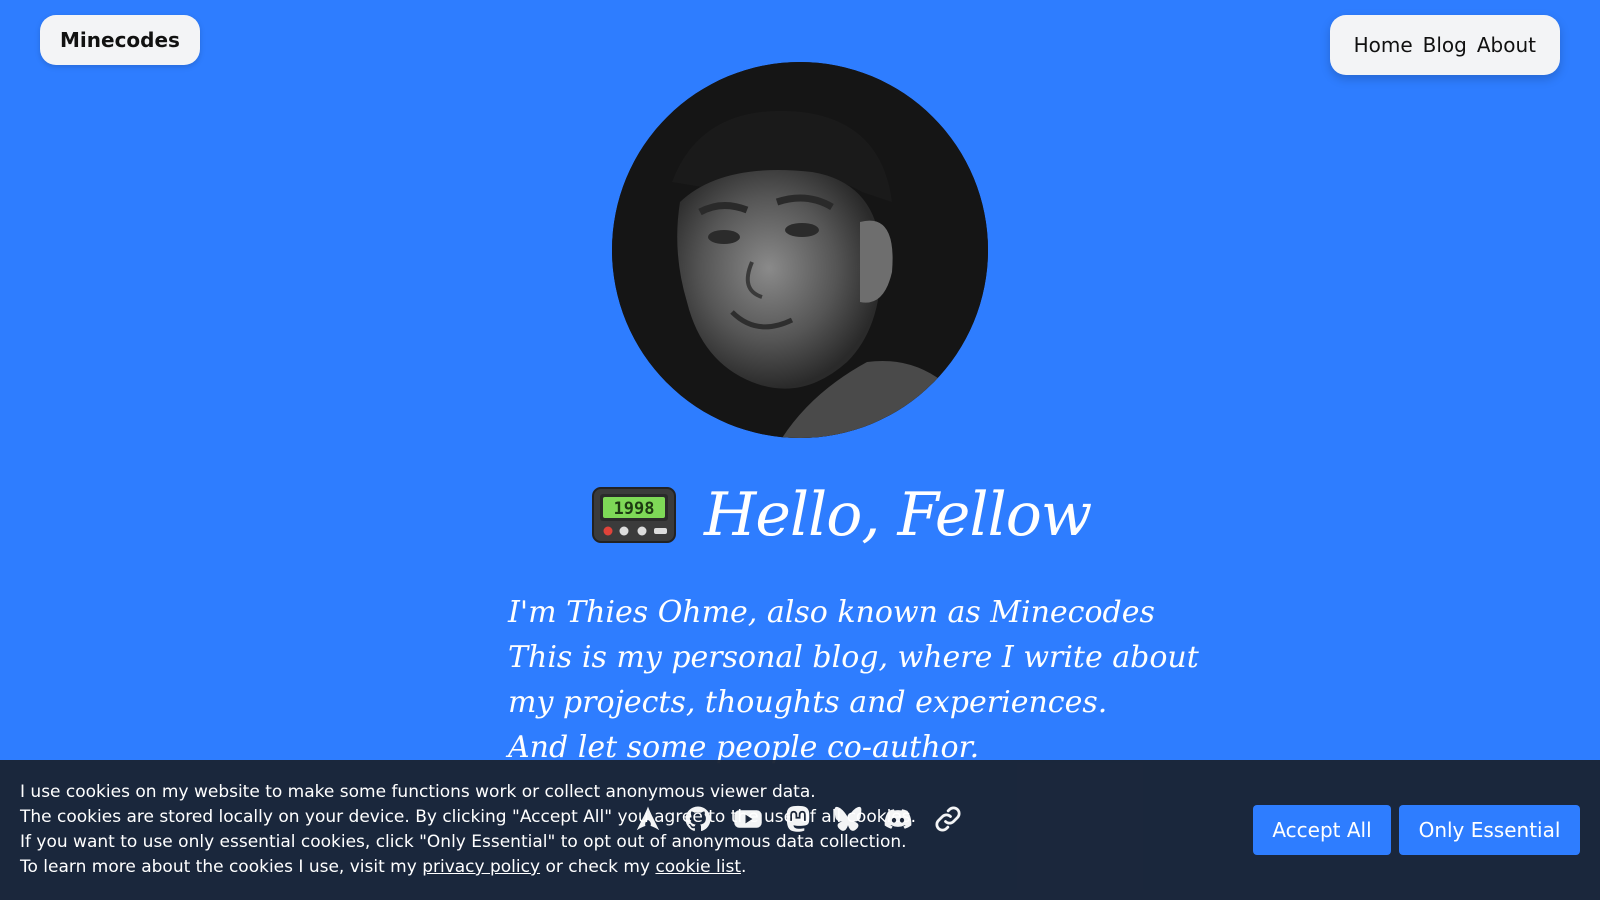  I want to click on cookie-line-middle: or check my, so click(598, 867).